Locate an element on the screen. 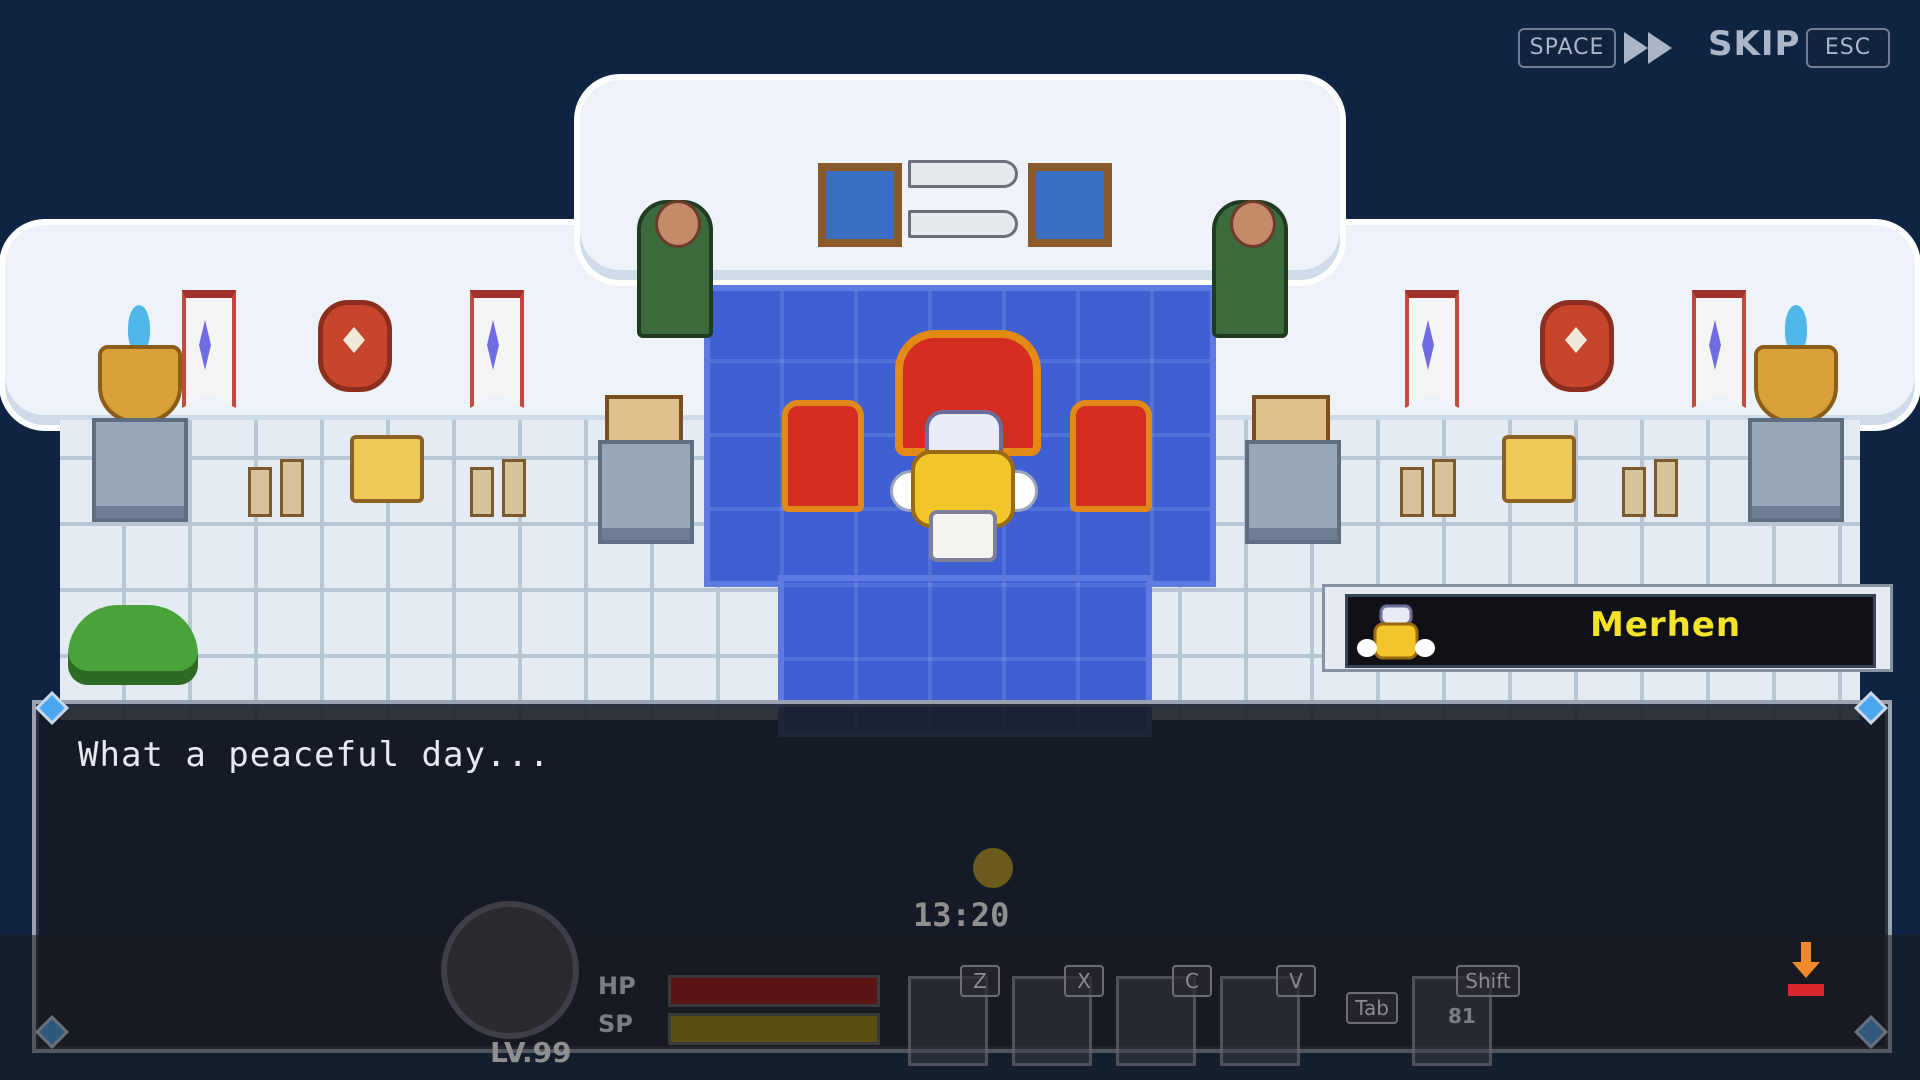 This screenshot has width=1920, height=1080. space-key-button: SPACE is located at coordinates (1567, 48).